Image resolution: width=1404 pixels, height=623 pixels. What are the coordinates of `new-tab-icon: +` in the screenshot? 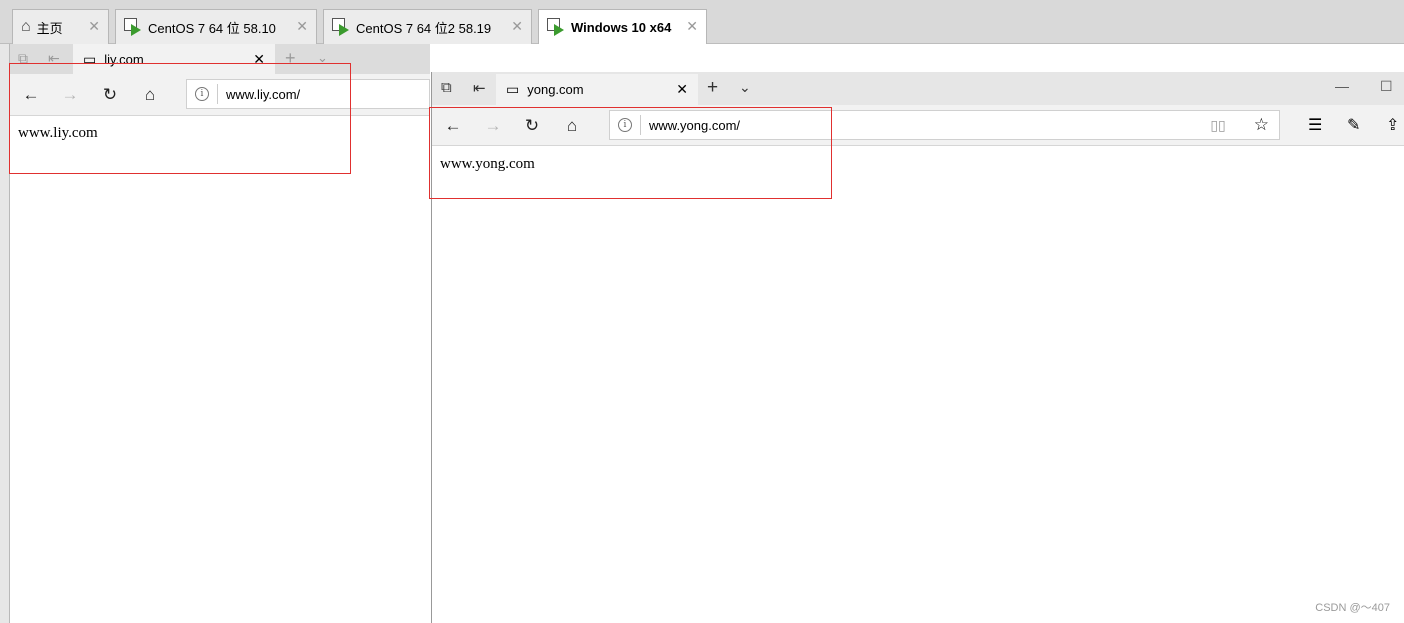 It's located at (712, 88).